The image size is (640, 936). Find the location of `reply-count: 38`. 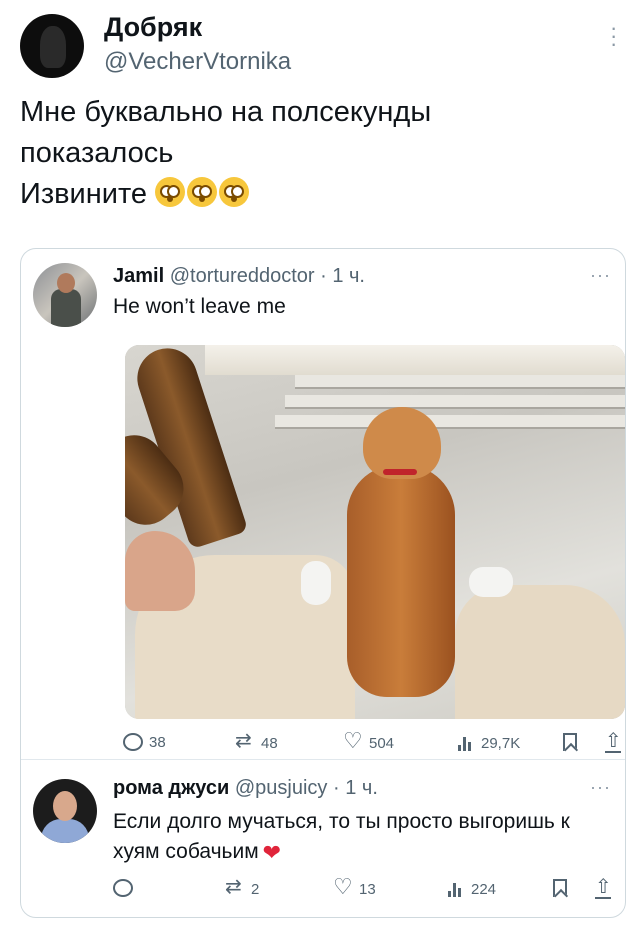

reply-count: 38 is located at coordinates (157, 742).